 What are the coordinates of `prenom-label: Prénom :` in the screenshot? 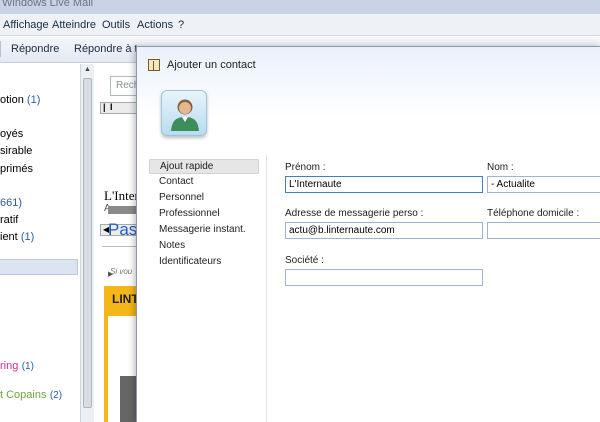 It's located at (305, 167).